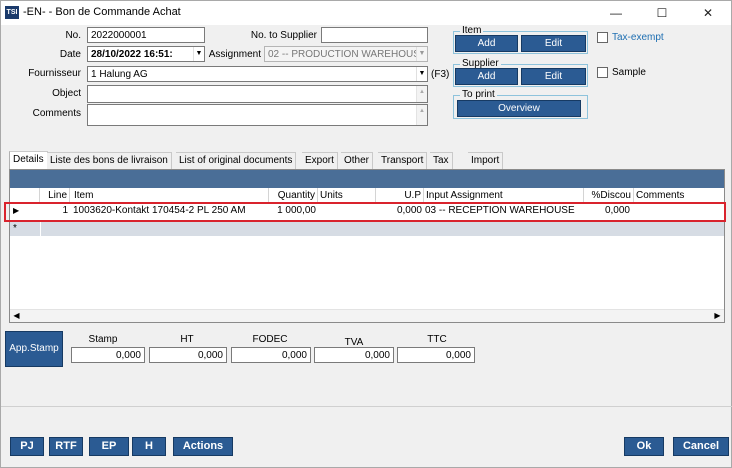  I want to click on tab-export: Export, so click(320, 160).